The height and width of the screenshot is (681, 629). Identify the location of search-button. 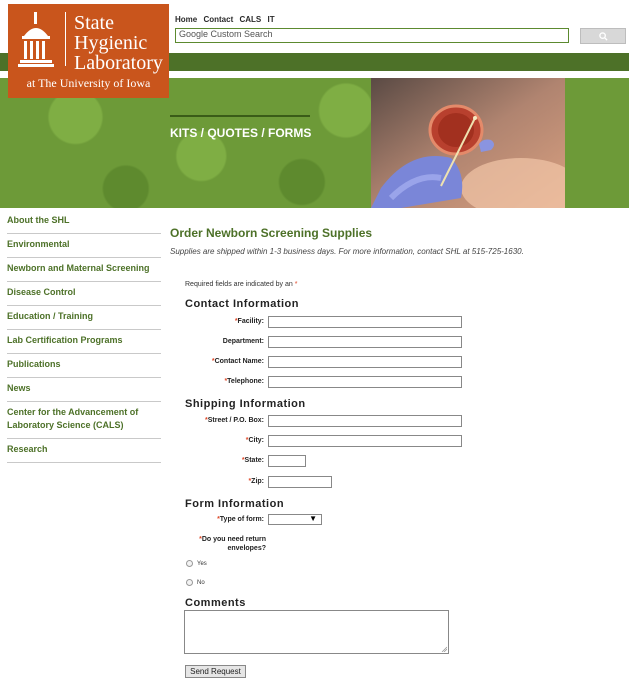
(603, 36).